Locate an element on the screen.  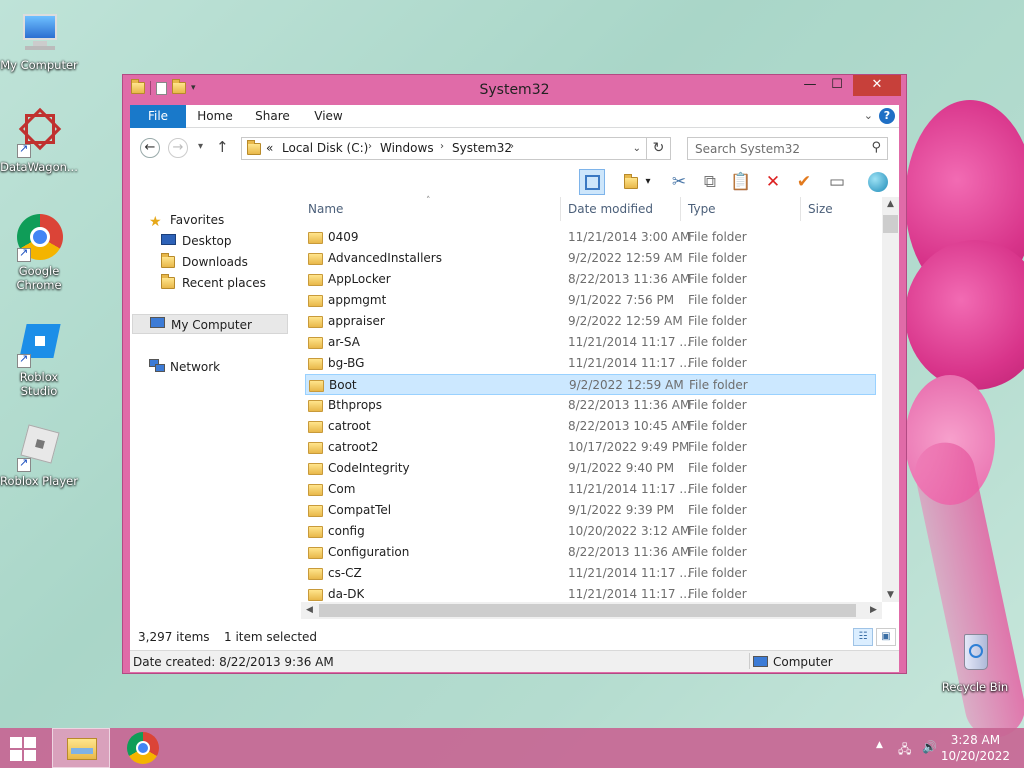
globe-icon is located at coordinates (878, 182).